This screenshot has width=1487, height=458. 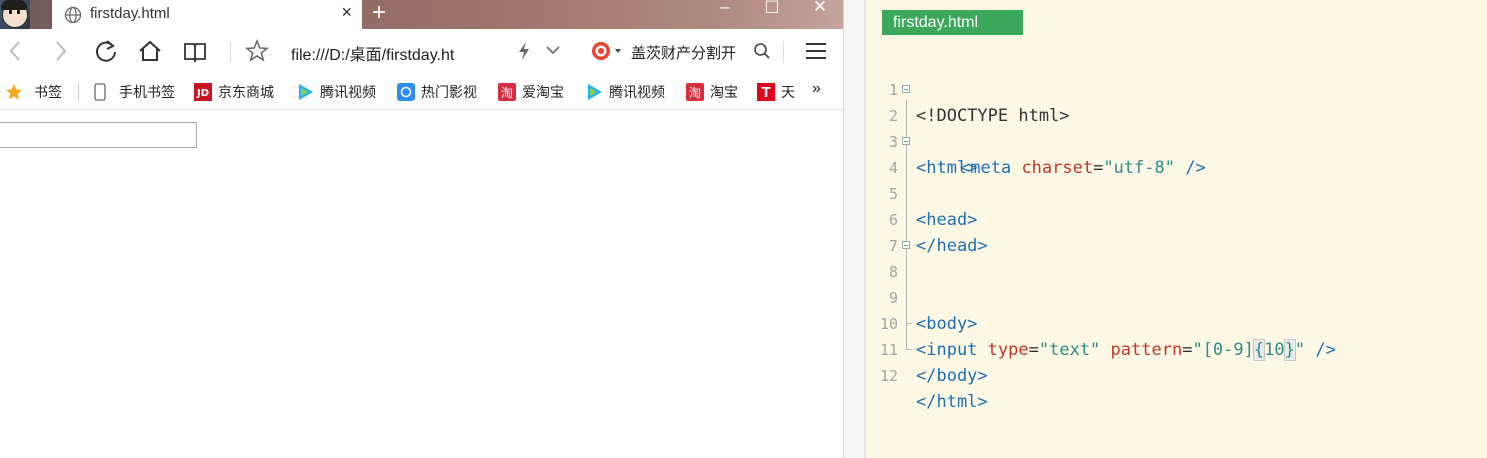 What do you see at coordinates (346, 12) in the screenshot?
I see `tab-close-icon: ×` at bounding box center [346, 12].